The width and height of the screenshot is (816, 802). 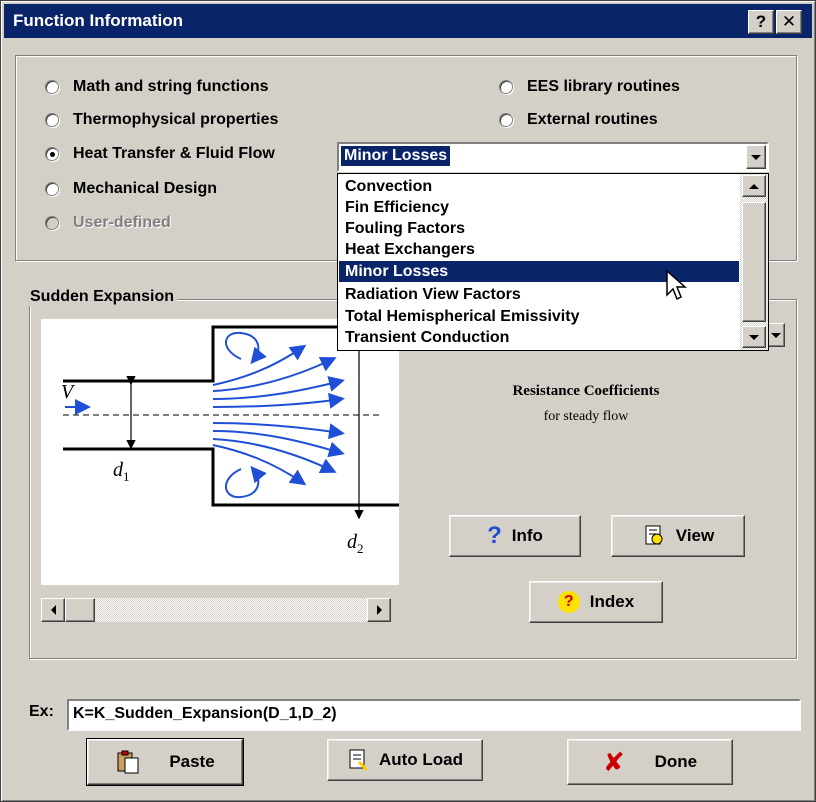 I want to click on diagram-horizontal-scrollbar, so click(x=216, y=610).